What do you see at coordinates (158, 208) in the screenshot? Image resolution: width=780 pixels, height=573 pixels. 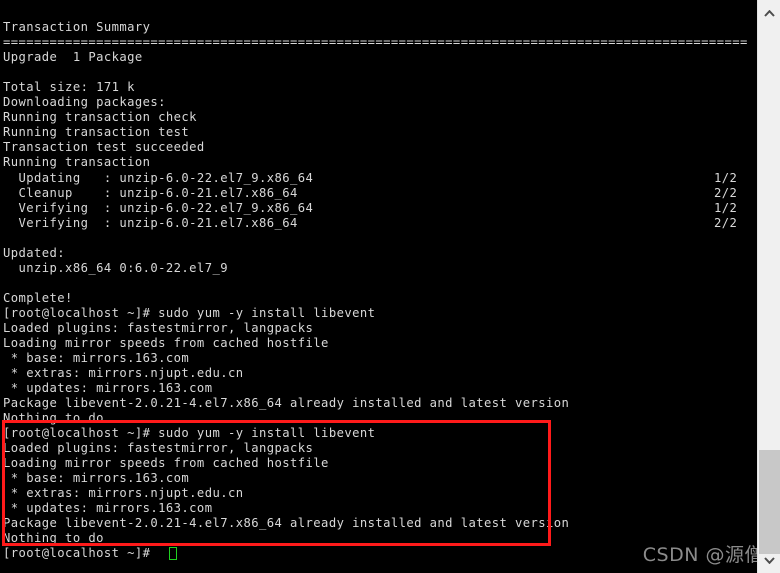 I see `terminal-line: Verifying : unzip-6.0-22.el7_9.x86_64` at bounding box center [158, 208].